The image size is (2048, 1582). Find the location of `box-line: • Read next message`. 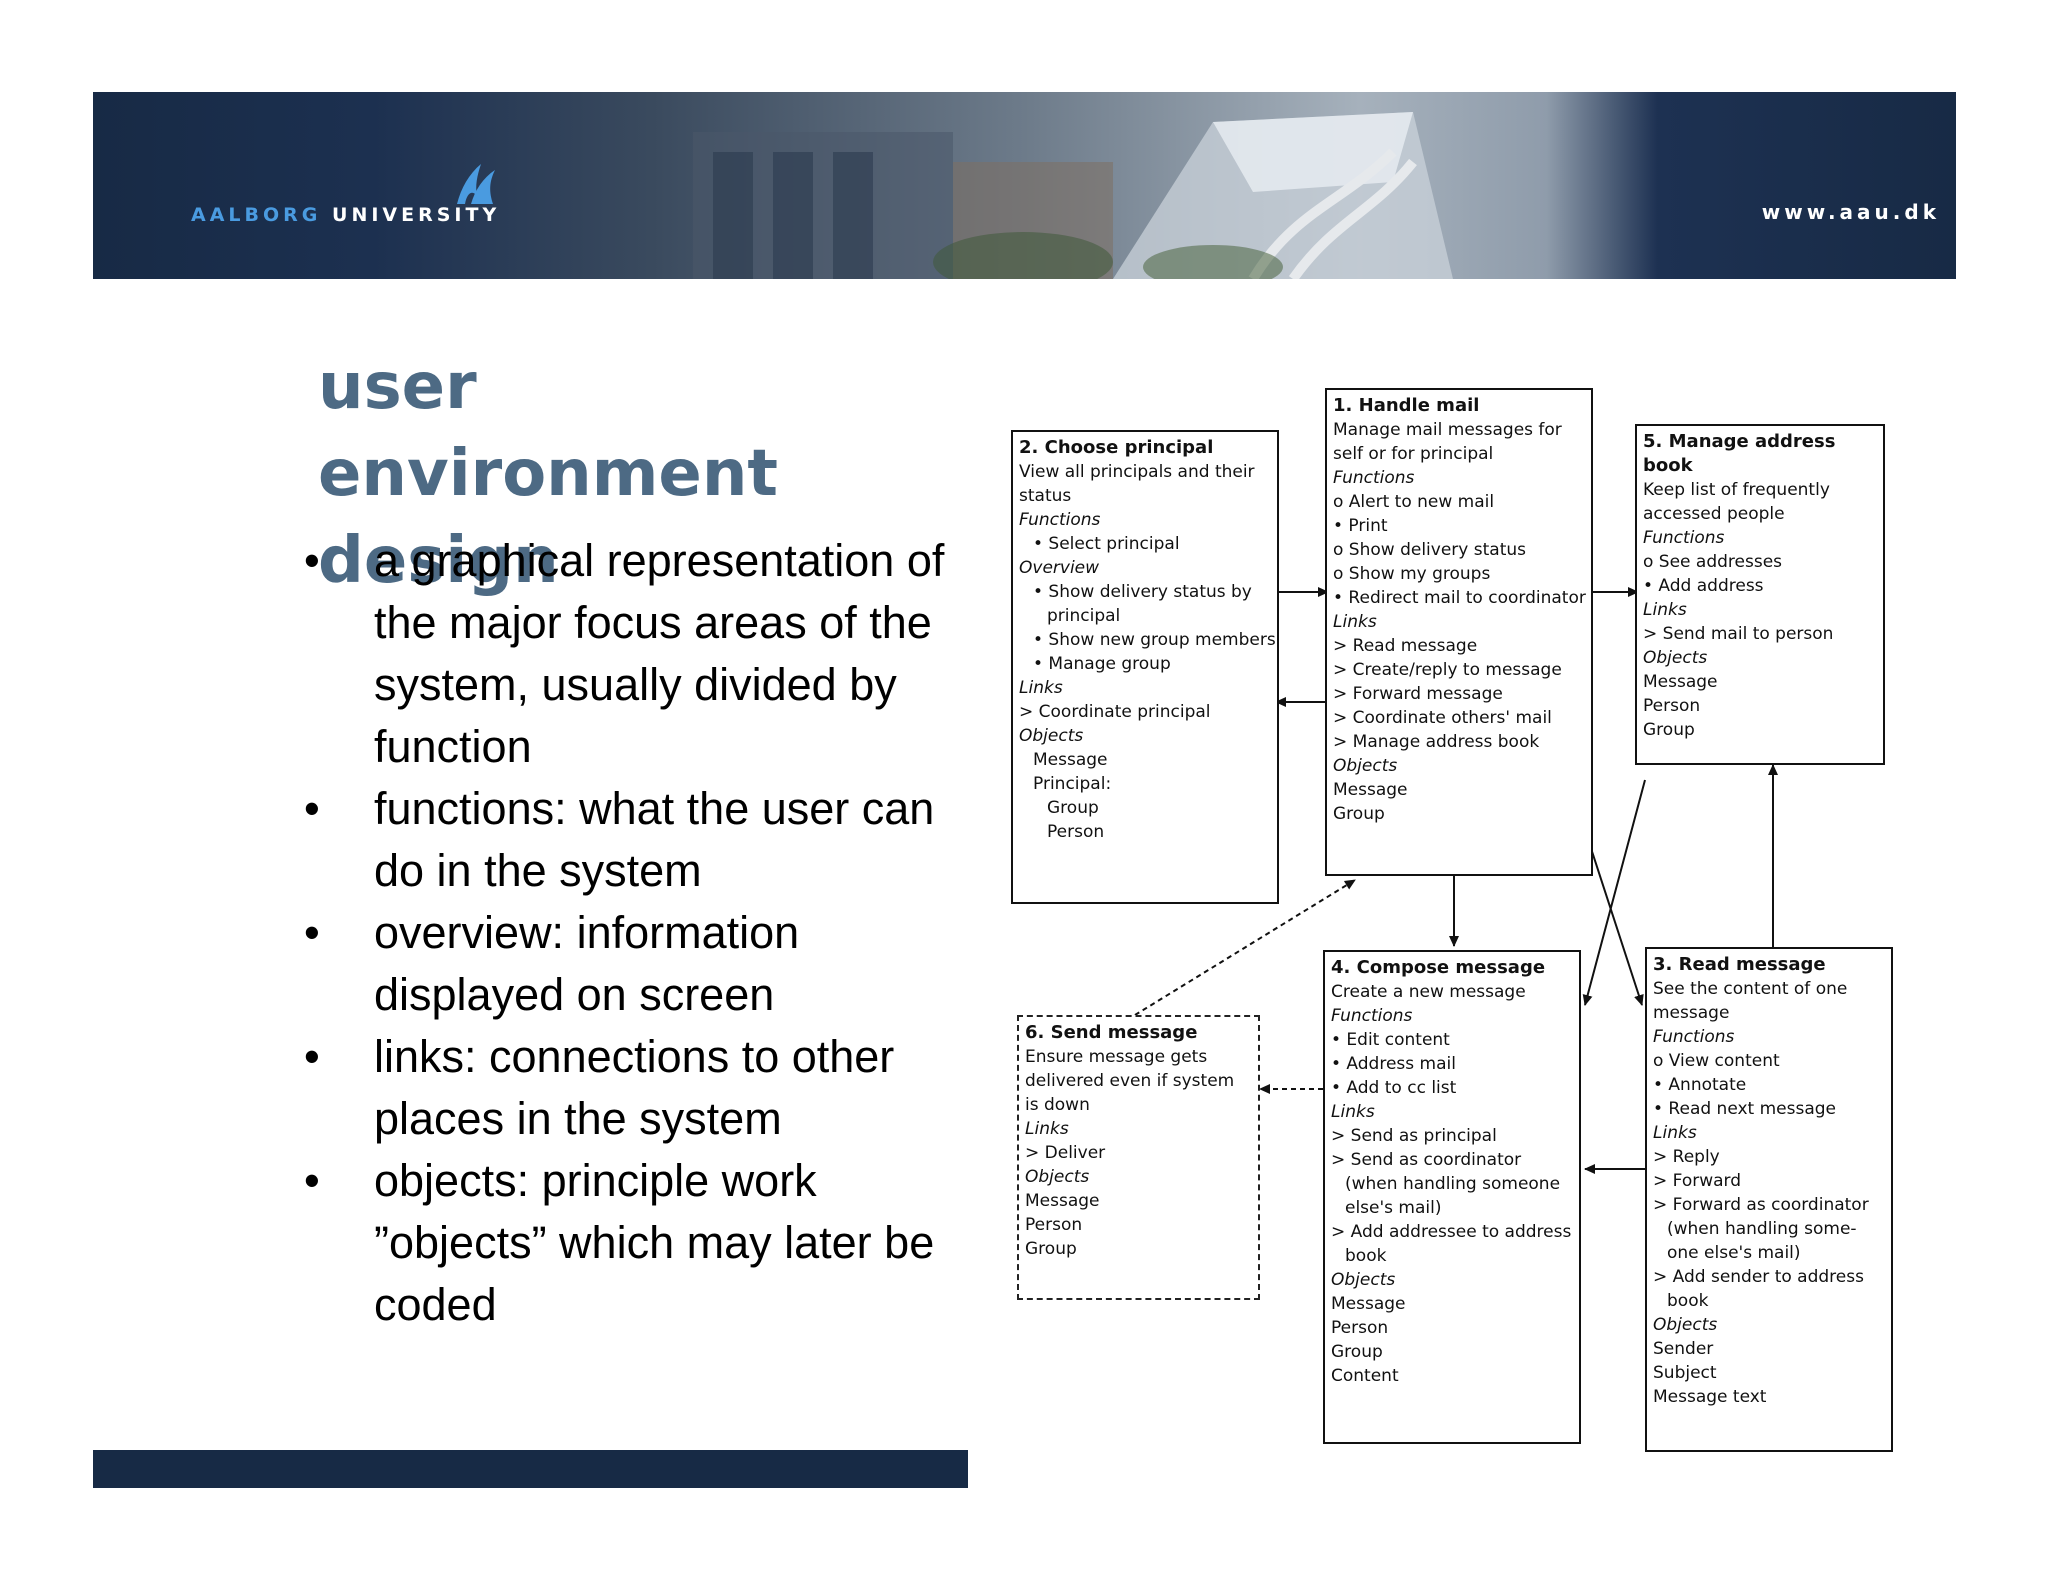

box-line: • Read next message is located at coordinates (1745, 1109).